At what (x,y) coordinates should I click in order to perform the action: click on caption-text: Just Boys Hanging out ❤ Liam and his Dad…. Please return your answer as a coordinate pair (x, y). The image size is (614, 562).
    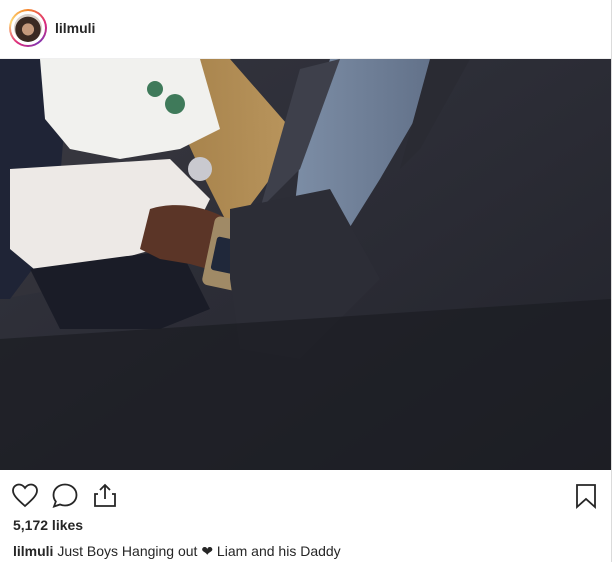
    Looking at the image, I should click on (199, 551).